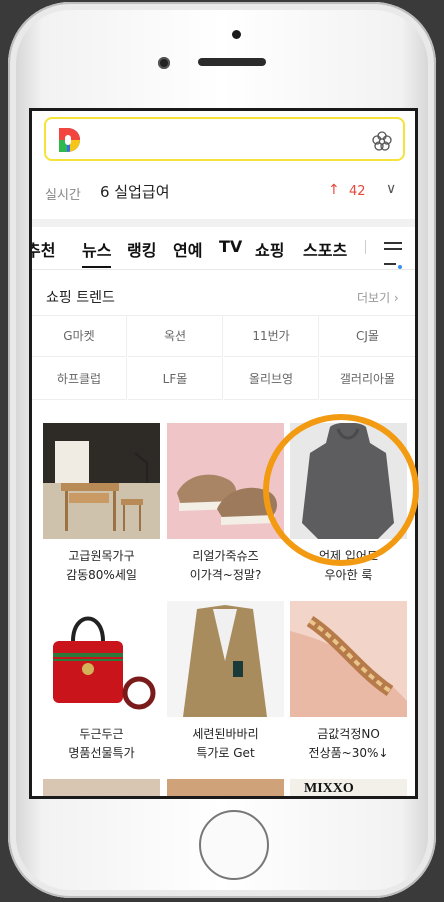 The height and width of the screenshot is (902, 444). What do you see at coordinates (225, 659) in the screenshot?
I see `trench-coat-image` at bounding box center [225, 659].